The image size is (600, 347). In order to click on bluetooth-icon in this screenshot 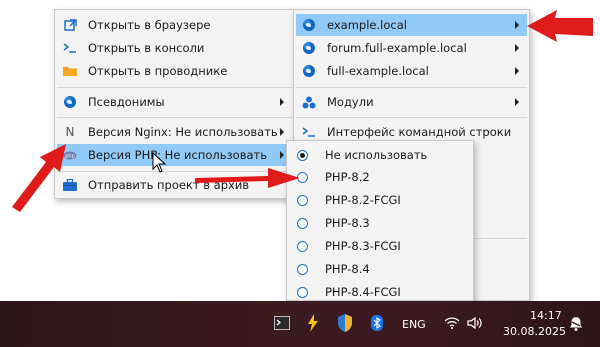, I will do `click(377, 323)`.